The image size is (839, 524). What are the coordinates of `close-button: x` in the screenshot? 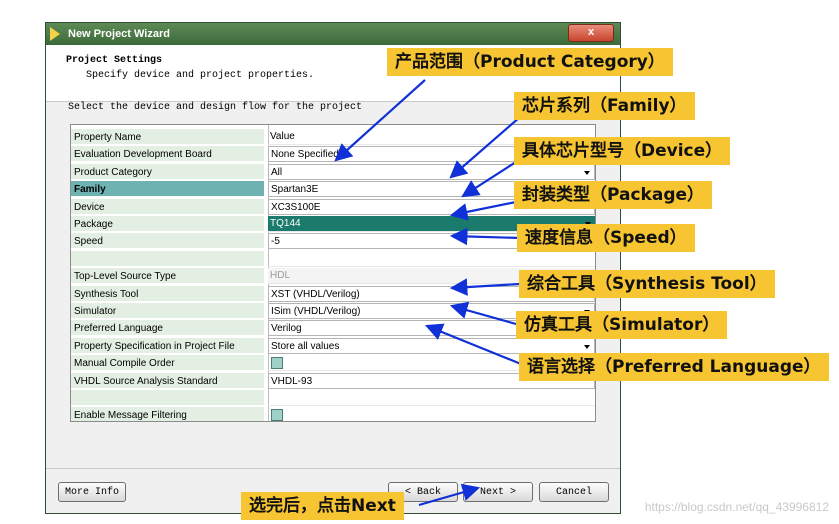 It's located at (591, 33).